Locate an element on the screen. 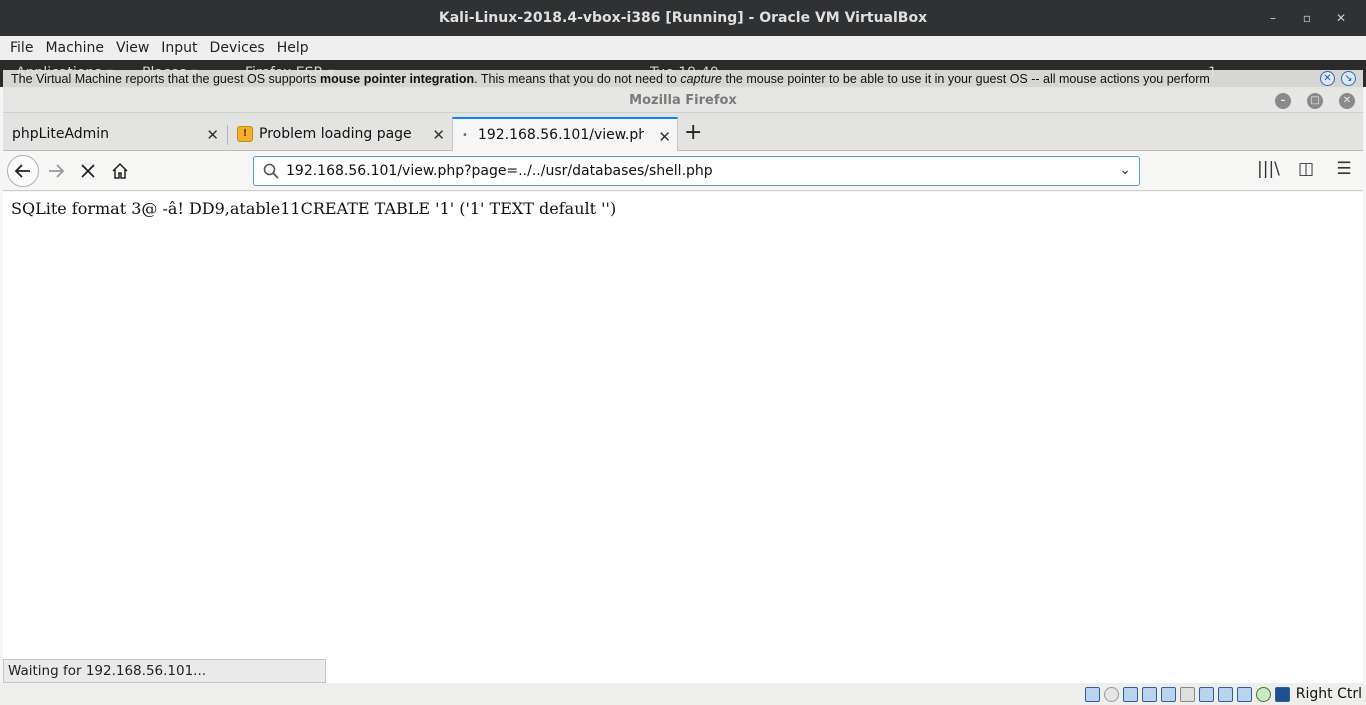 This screenshot has width=1366, height=705. tab-label: Problem loading page is located at coordinates (335, 134).